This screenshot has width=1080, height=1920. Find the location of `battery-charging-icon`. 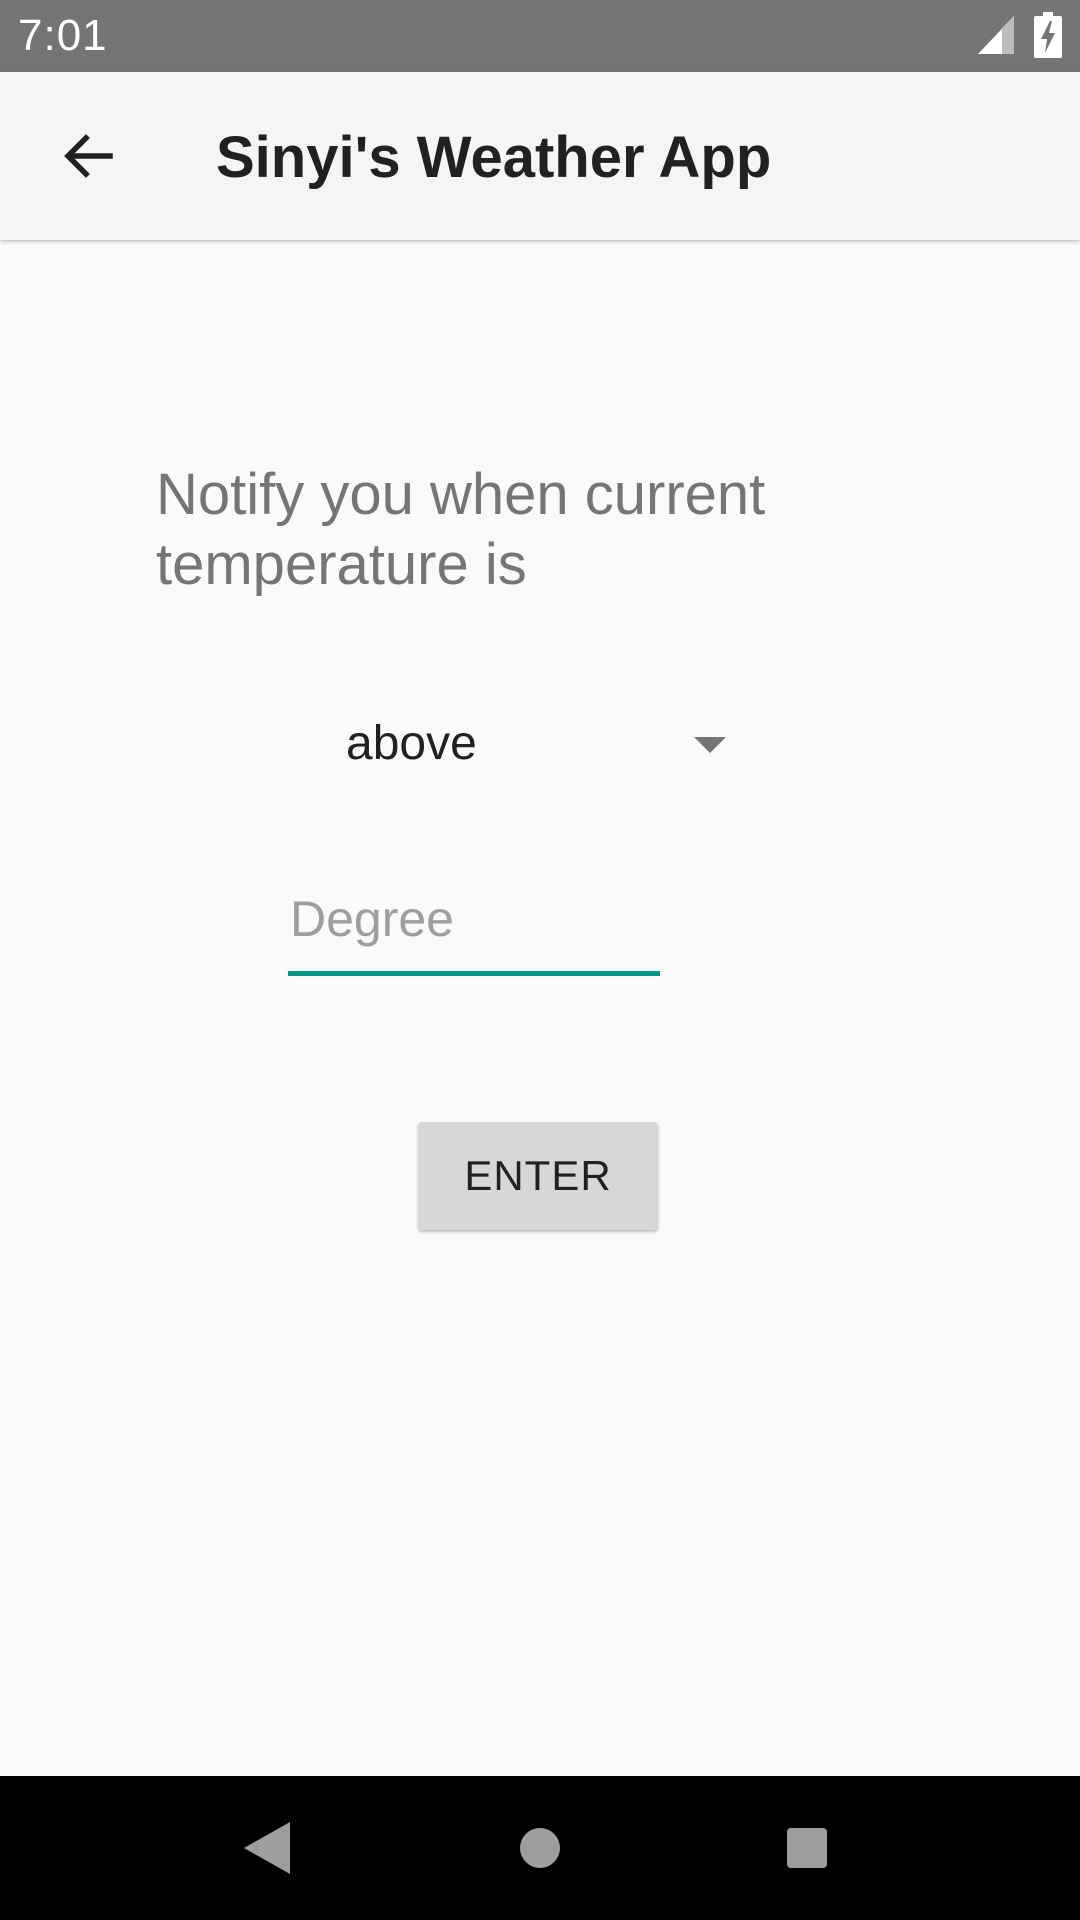

battery-charging-icon is located at coordinates (1048, 35).